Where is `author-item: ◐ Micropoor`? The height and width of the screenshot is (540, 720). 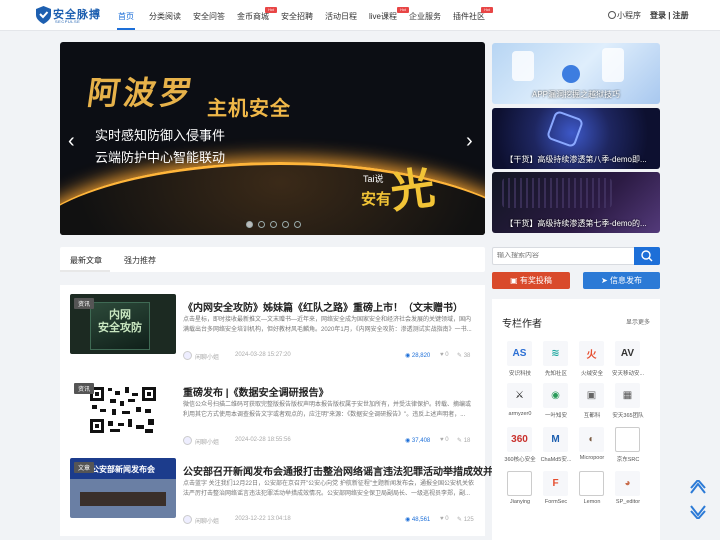
author-item: ◐ Micropoor is located at coordinates (592, 446).